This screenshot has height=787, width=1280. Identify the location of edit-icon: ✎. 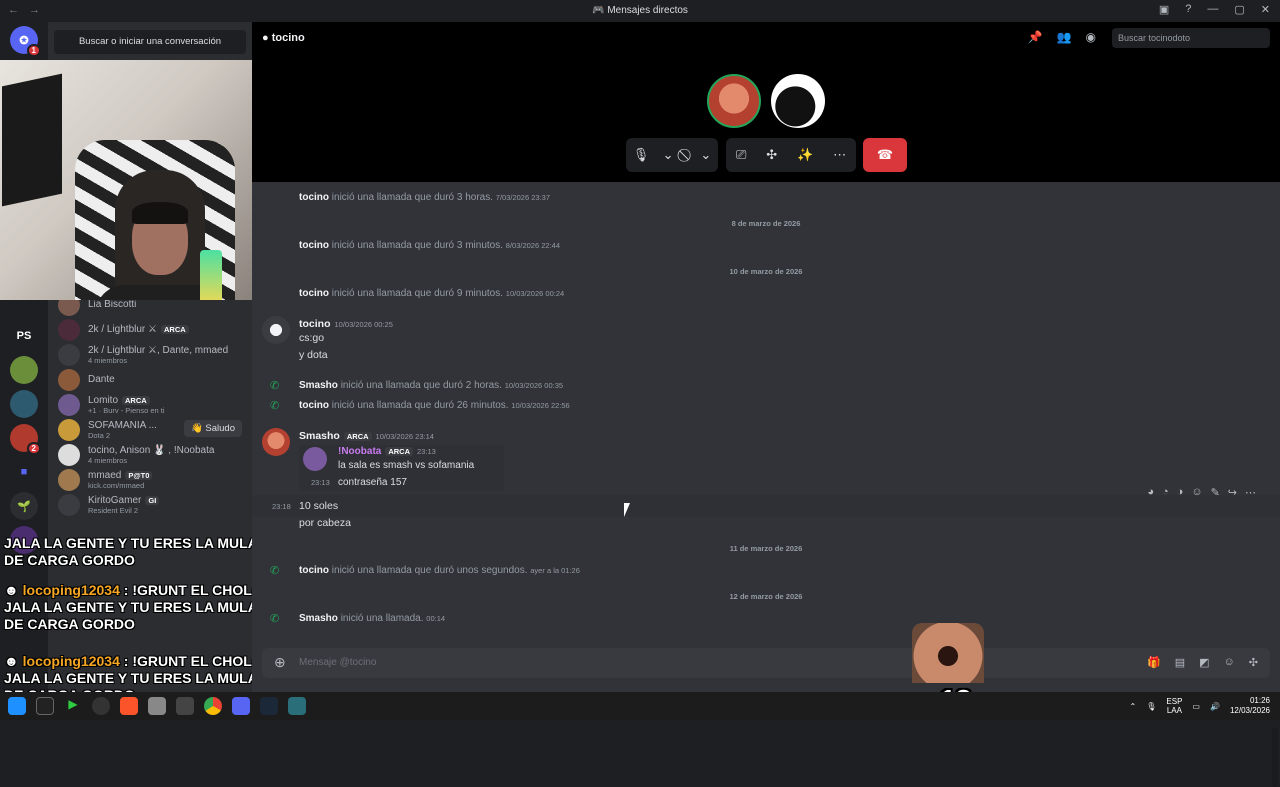
(1215, 492).